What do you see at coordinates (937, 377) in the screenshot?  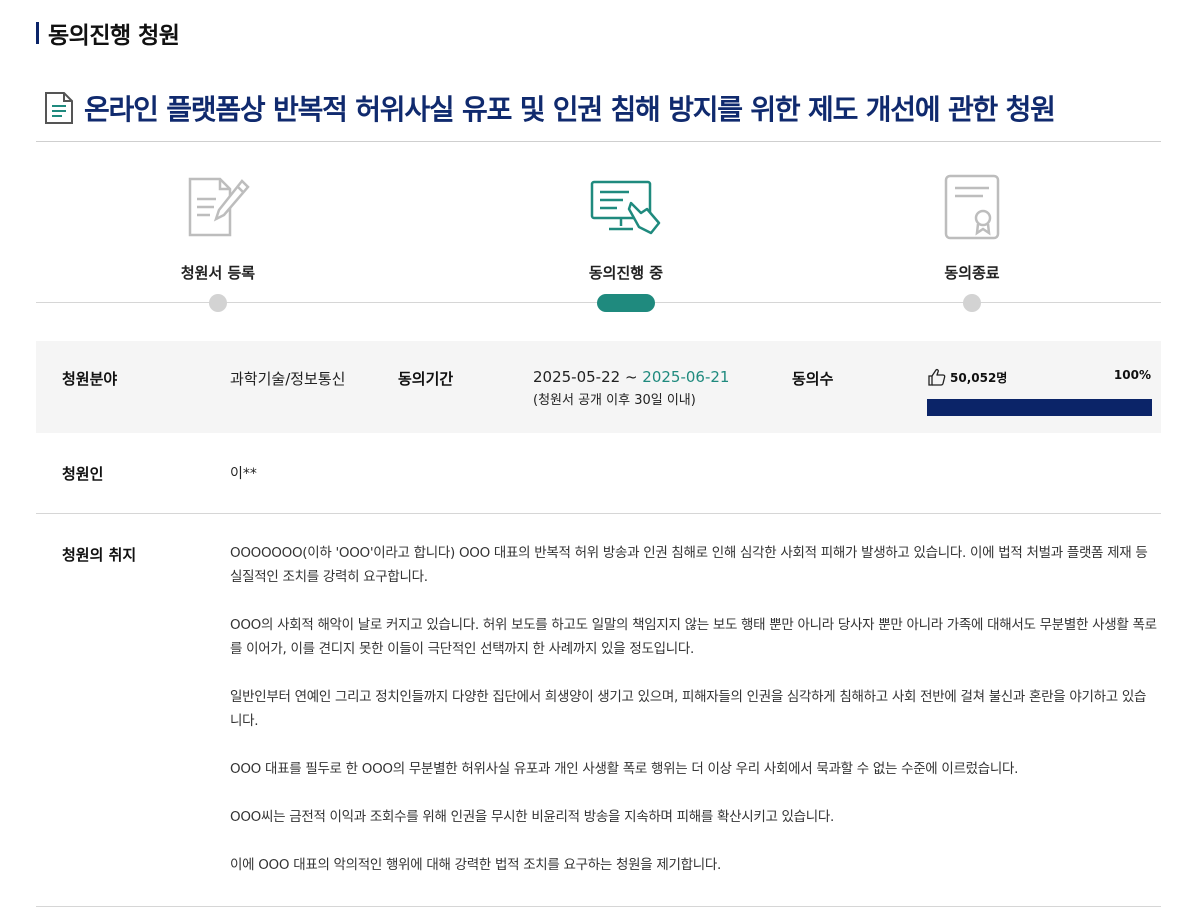 I see `thumbs-up-icon` at bounding box center [937, 377].